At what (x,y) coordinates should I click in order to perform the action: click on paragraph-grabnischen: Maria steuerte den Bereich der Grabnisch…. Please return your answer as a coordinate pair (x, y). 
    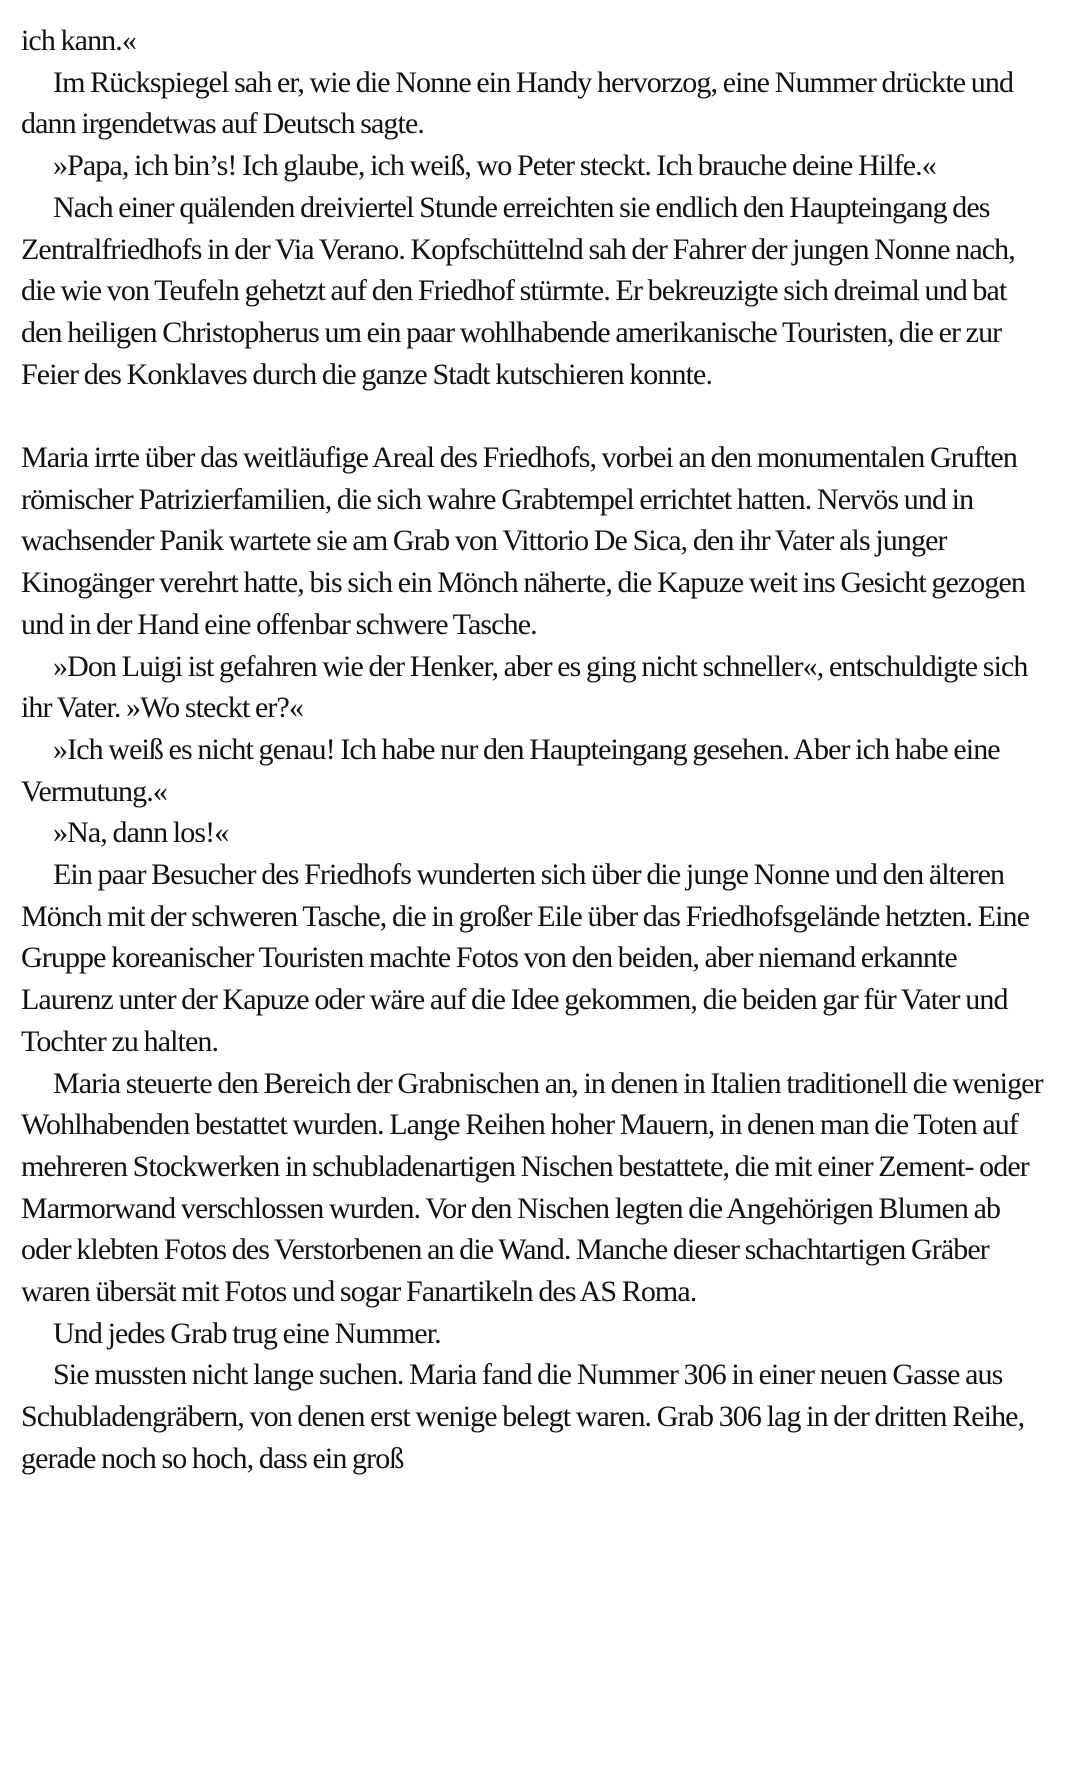
    Looking at the image, I should click on (532, 1187).